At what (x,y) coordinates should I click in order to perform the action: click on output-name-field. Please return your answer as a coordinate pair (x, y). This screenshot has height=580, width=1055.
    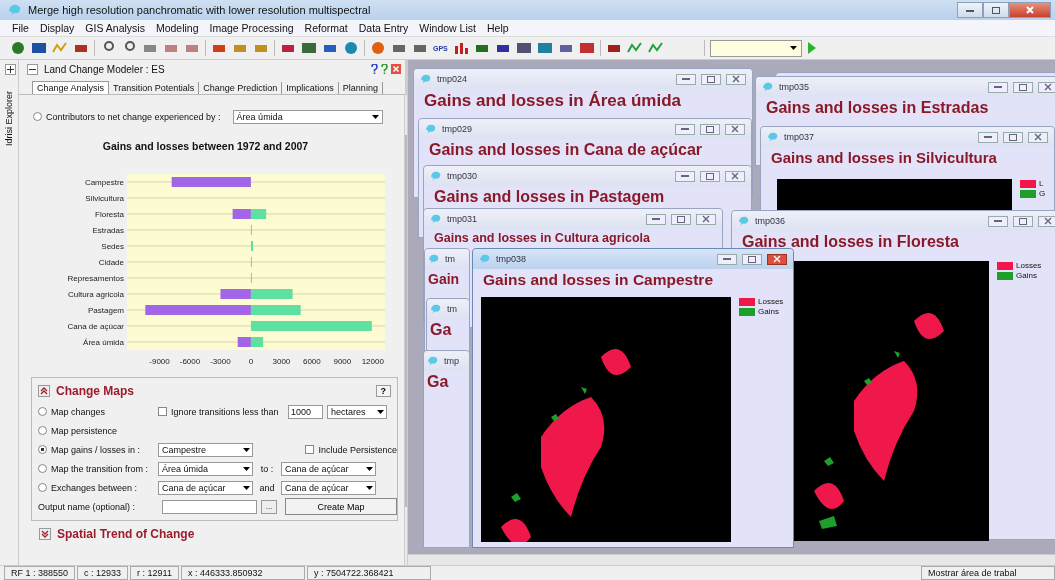
    Looking at the image, I should click on (209, 506).